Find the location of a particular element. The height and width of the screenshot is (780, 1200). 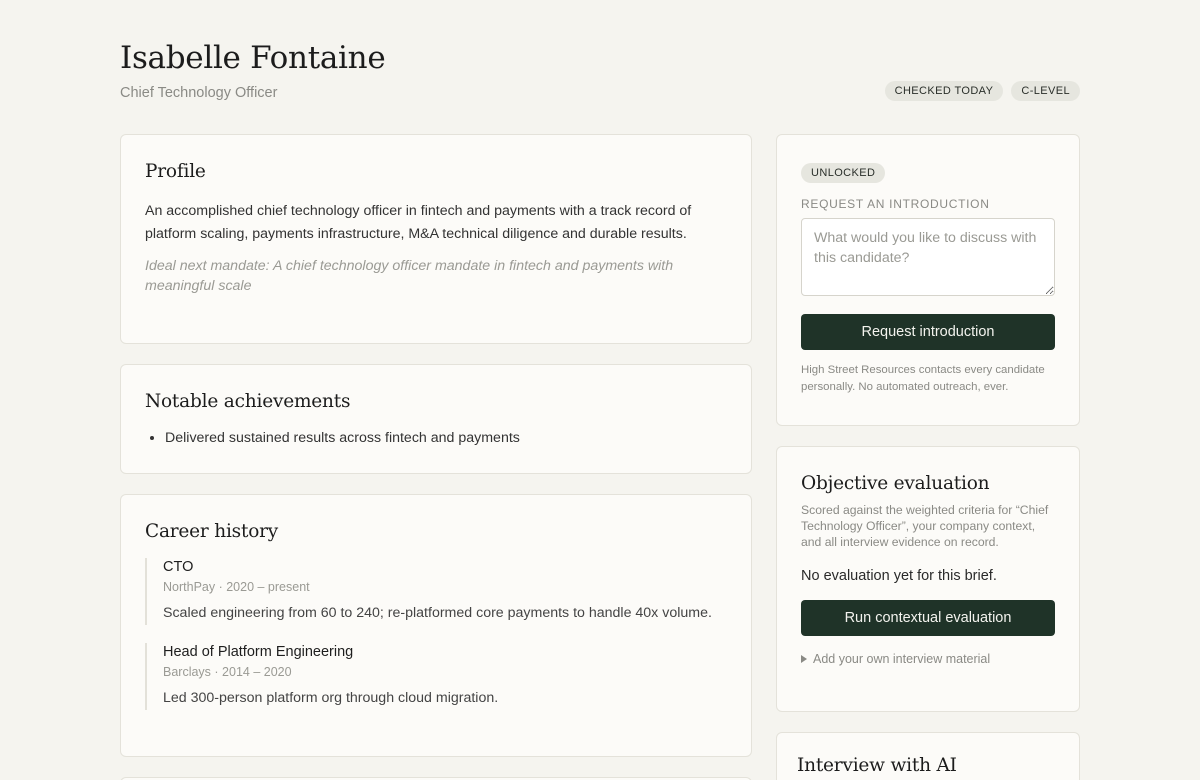

status-badges: CHECKED TODAY C-LEVEL is located at coordinates (982, 91).